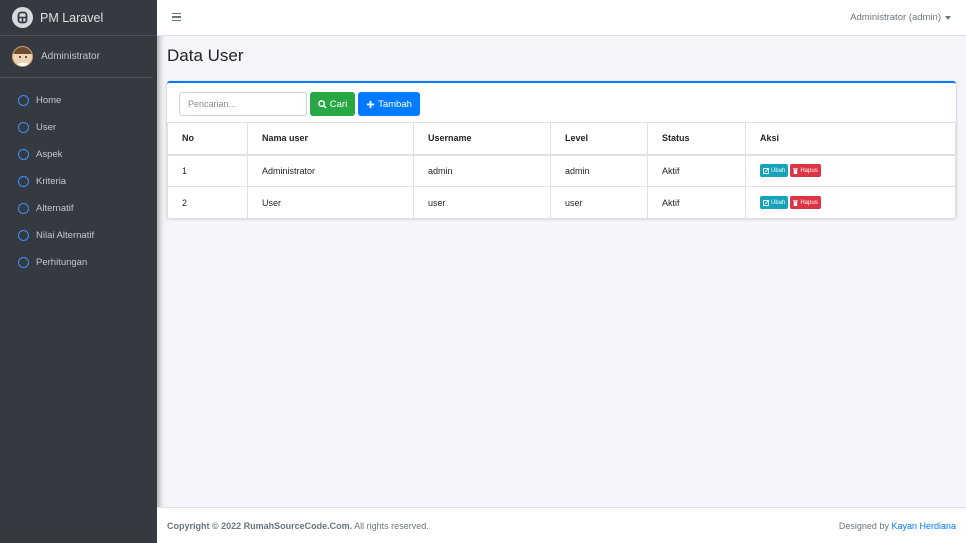 The width and height of the screenshot is (966, 543). What do you see at coordinates (260, 526) in the screenshot?
I see `copyright-text: Copyright © 2022 RumahSourceCode.Com.` at bounding box center [260, 526].